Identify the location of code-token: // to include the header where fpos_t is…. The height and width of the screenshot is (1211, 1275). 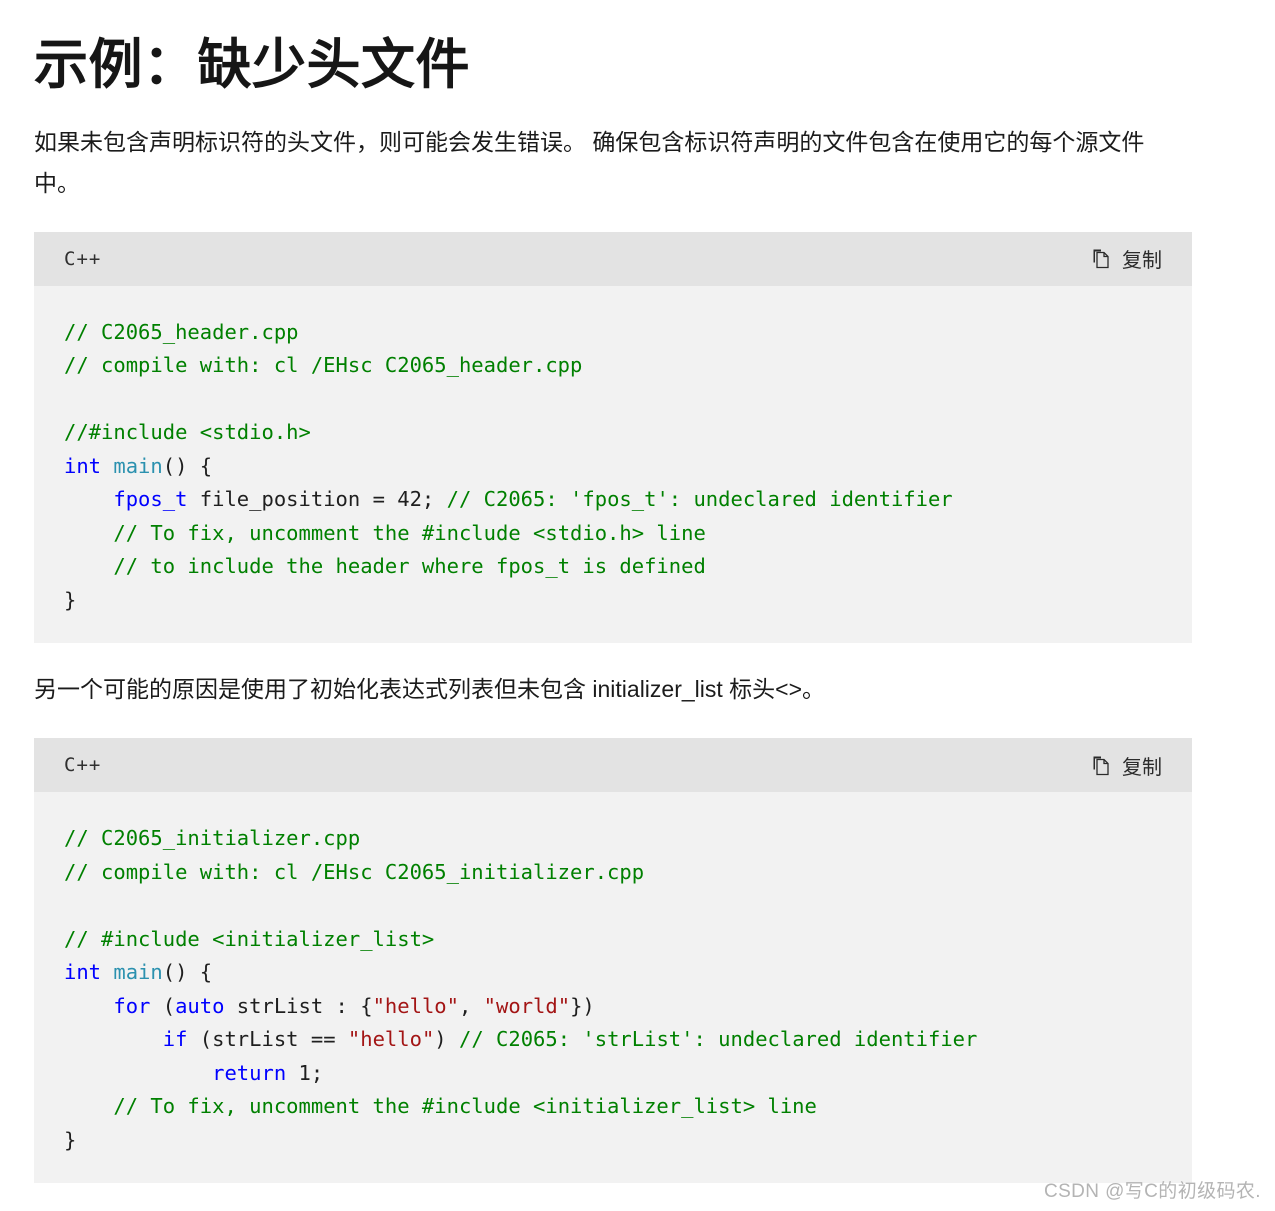
(409, 566).